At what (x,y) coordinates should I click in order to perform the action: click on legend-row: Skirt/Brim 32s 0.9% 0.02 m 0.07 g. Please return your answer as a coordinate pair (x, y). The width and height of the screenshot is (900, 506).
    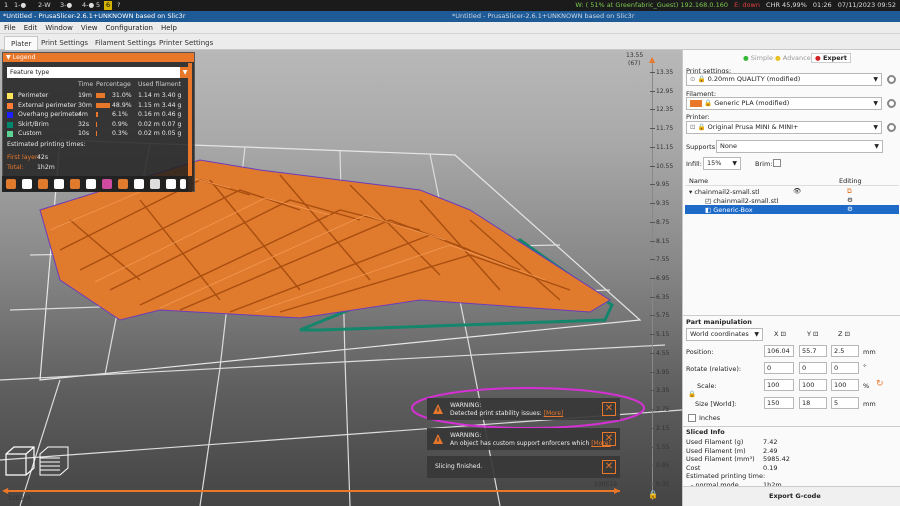
    Looking at the image, I should click on (100, 124).